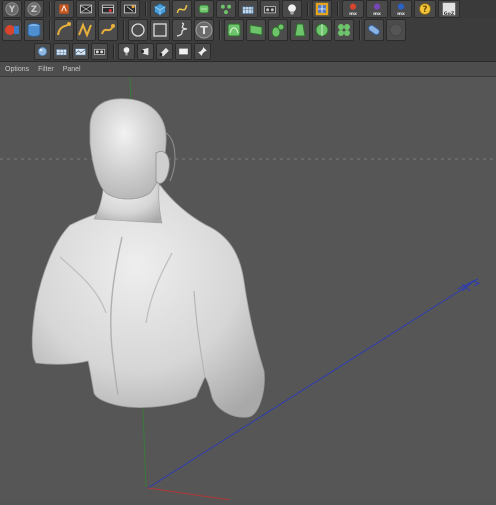 The height and width of the screenshot is (505, 496). I want to click on camera-icon, so click(270, 10).